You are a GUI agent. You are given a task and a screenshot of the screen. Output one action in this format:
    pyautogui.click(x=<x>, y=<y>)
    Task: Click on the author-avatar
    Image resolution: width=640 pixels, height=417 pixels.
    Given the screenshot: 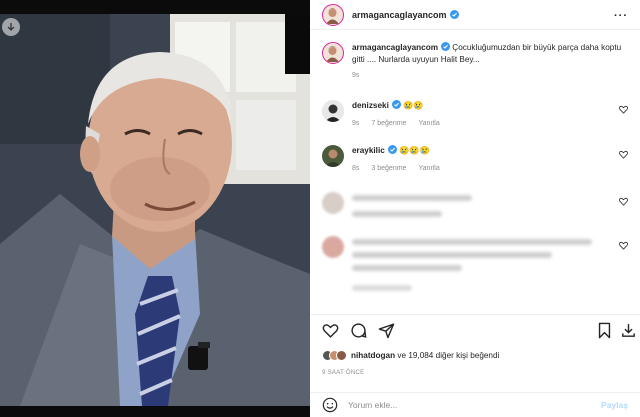 What is the action you would take?
    pyautogui.click(x=333, y=14)
    